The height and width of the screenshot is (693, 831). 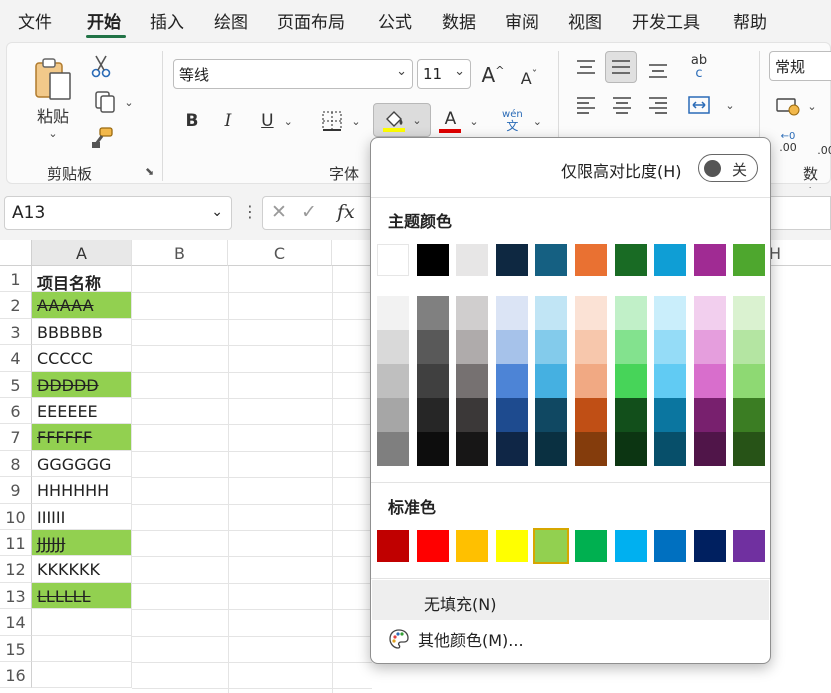 What do you see at coordinates (341, 121) in the screenshot?
I see `borders-button: ⌄` at bounding box center [341, 121].